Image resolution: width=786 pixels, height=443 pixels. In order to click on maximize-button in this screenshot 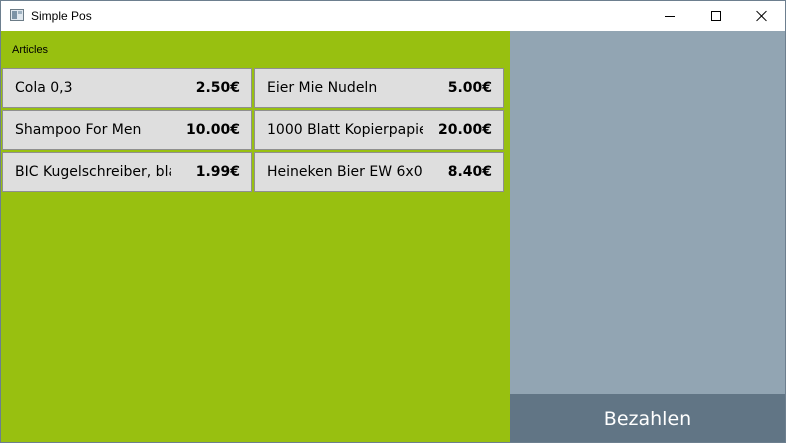, I will do `click(716, 16)`.